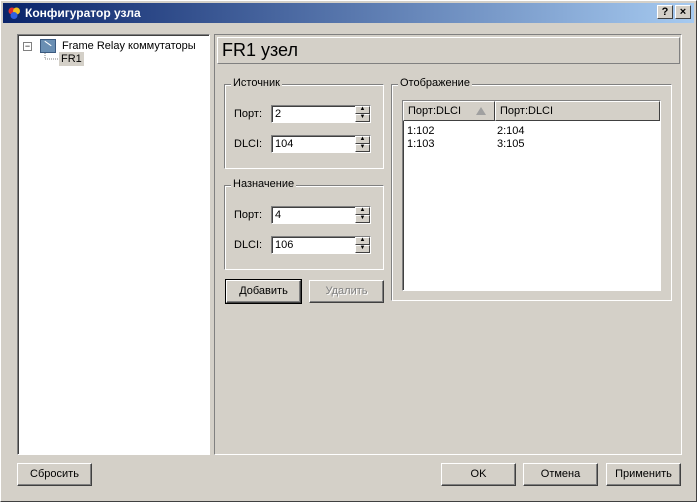 The width and height of the screenshot is (697, 502). What do you see at coordinates (560, 474) in the screenshot?
I see `cancel-button: Отмена` at bounding box center [560, 474].